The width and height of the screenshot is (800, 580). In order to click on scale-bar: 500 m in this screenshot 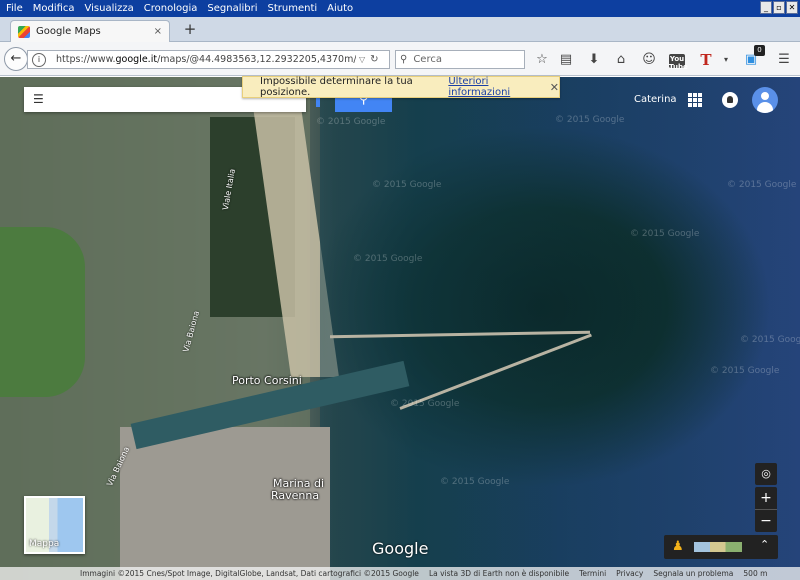, I will do `click(755, 573)`.